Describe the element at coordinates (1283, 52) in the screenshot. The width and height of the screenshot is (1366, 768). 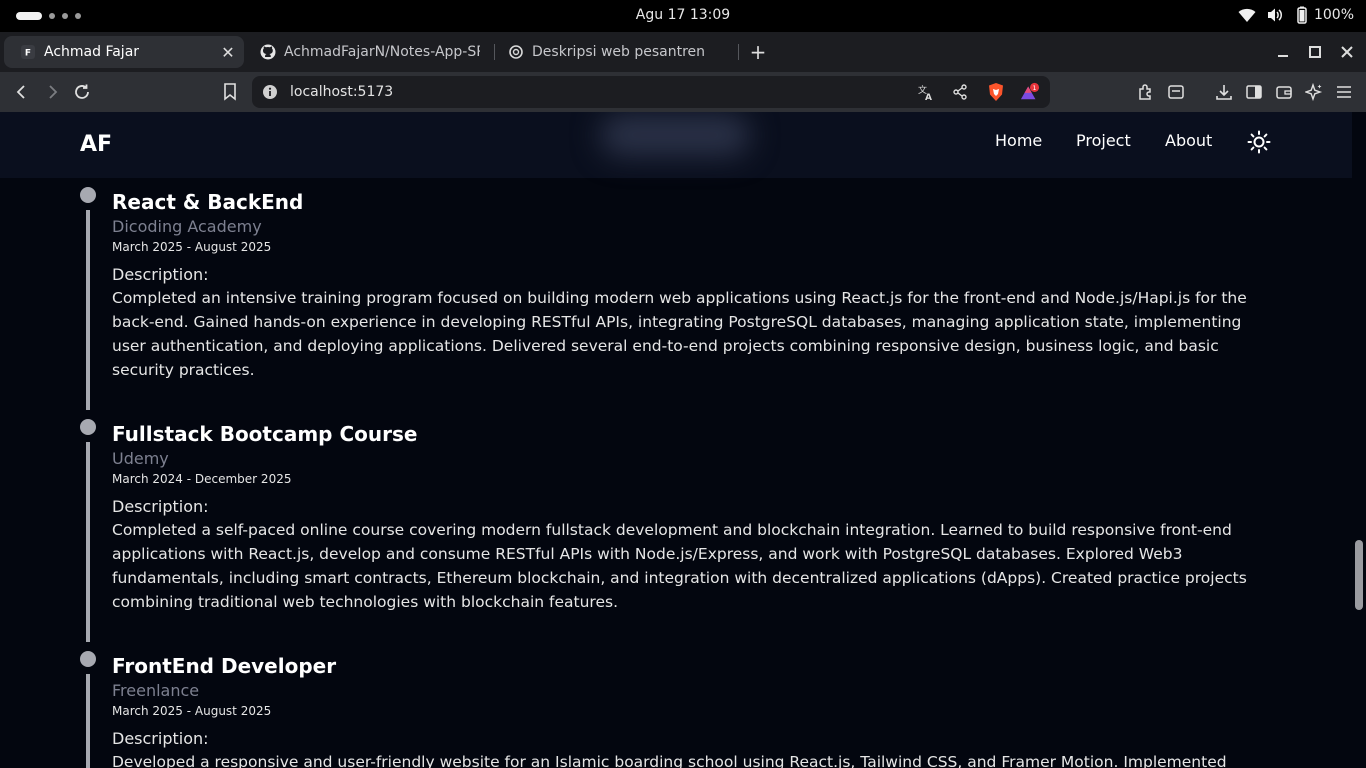
I see `minimize-window-button` at that location.